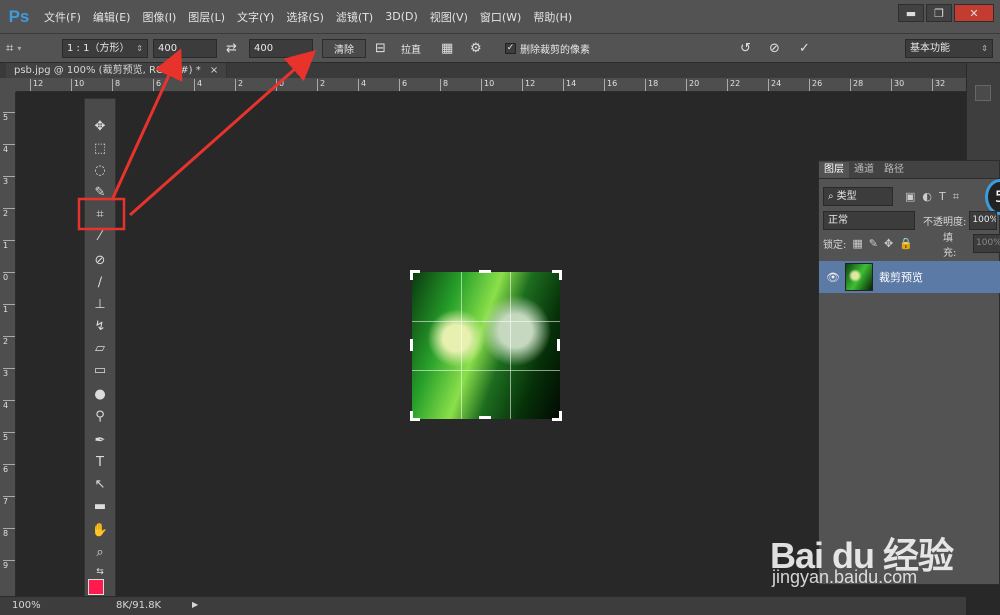 The image size is (1000, 615). Describe the element at coordinates (100, 440) in the screenshot. I see `pen-tool-icon: ✒` at that location.